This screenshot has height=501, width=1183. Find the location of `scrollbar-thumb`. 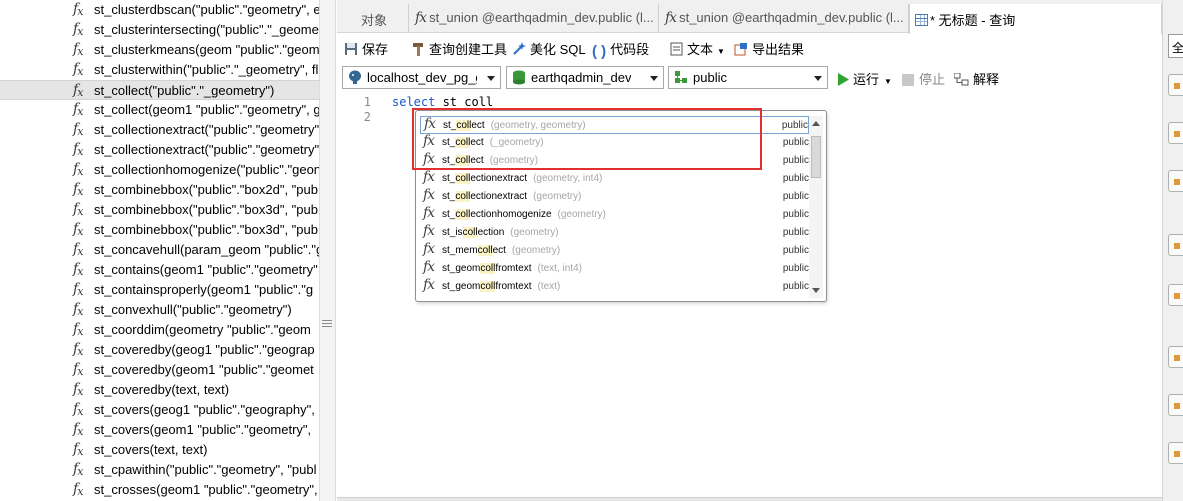

scrollbar-thumb is located at coordinates (816, 157).